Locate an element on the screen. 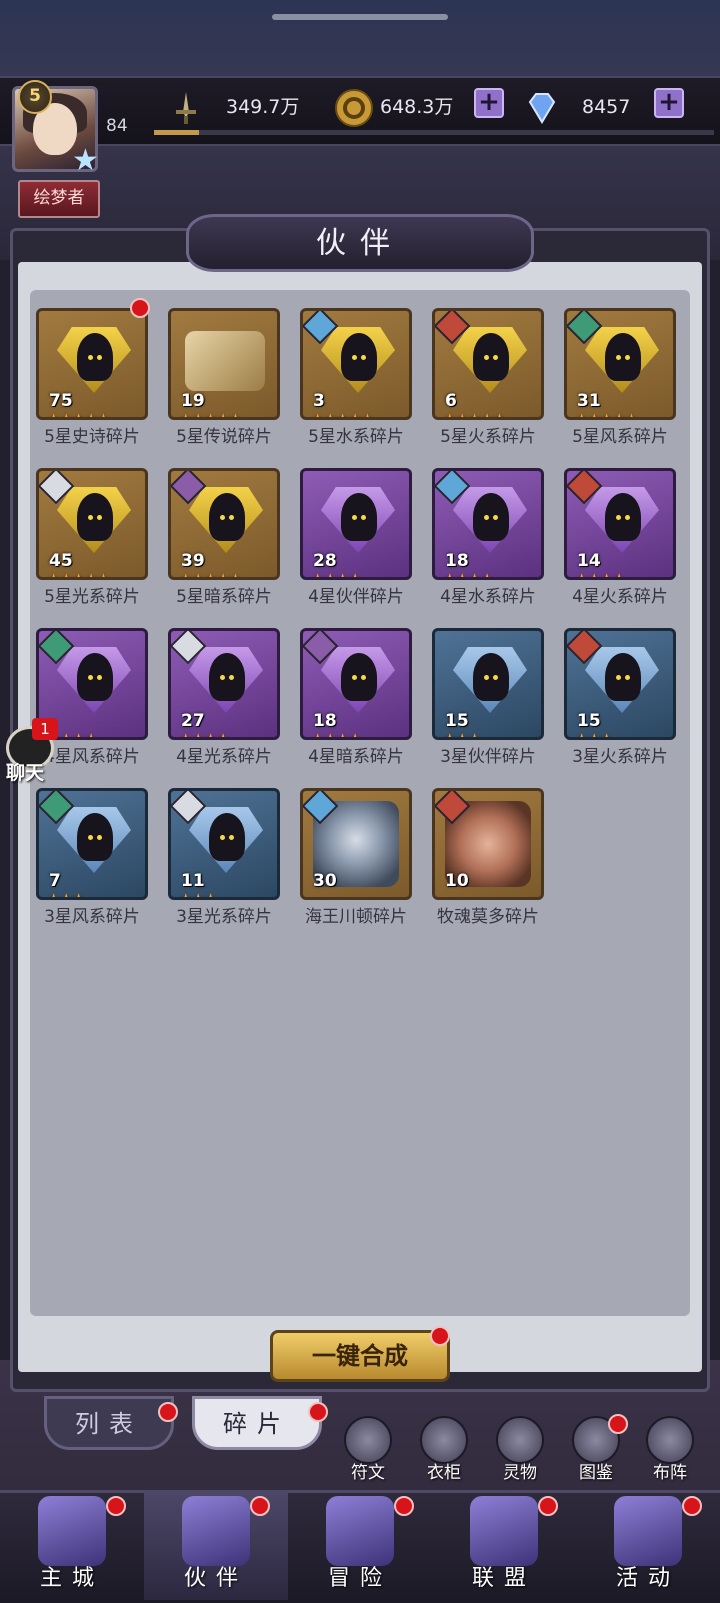  fragment-card: 19 ★★★★★ 5星传说碎片 is located at coordinates (224, 379).